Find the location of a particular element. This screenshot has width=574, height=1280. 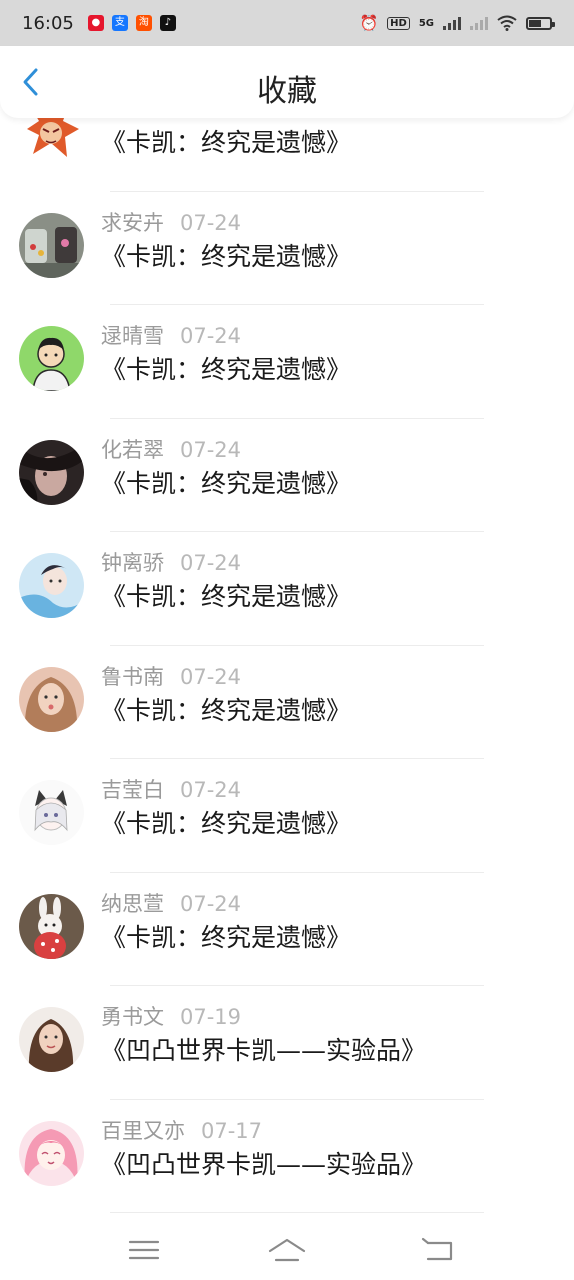

nav-header: 收藏 is located at coordinates (287, 82).